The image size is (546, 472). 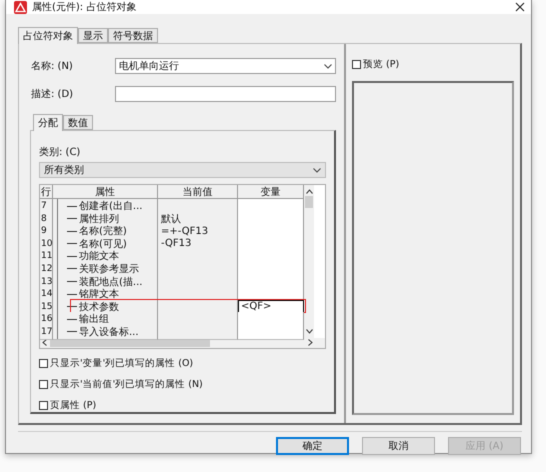 What do you see at coordinates (381, 64) in the screenshot?
I see `checkbox-label: 预览 (P)` at bounding box center [381, 64].